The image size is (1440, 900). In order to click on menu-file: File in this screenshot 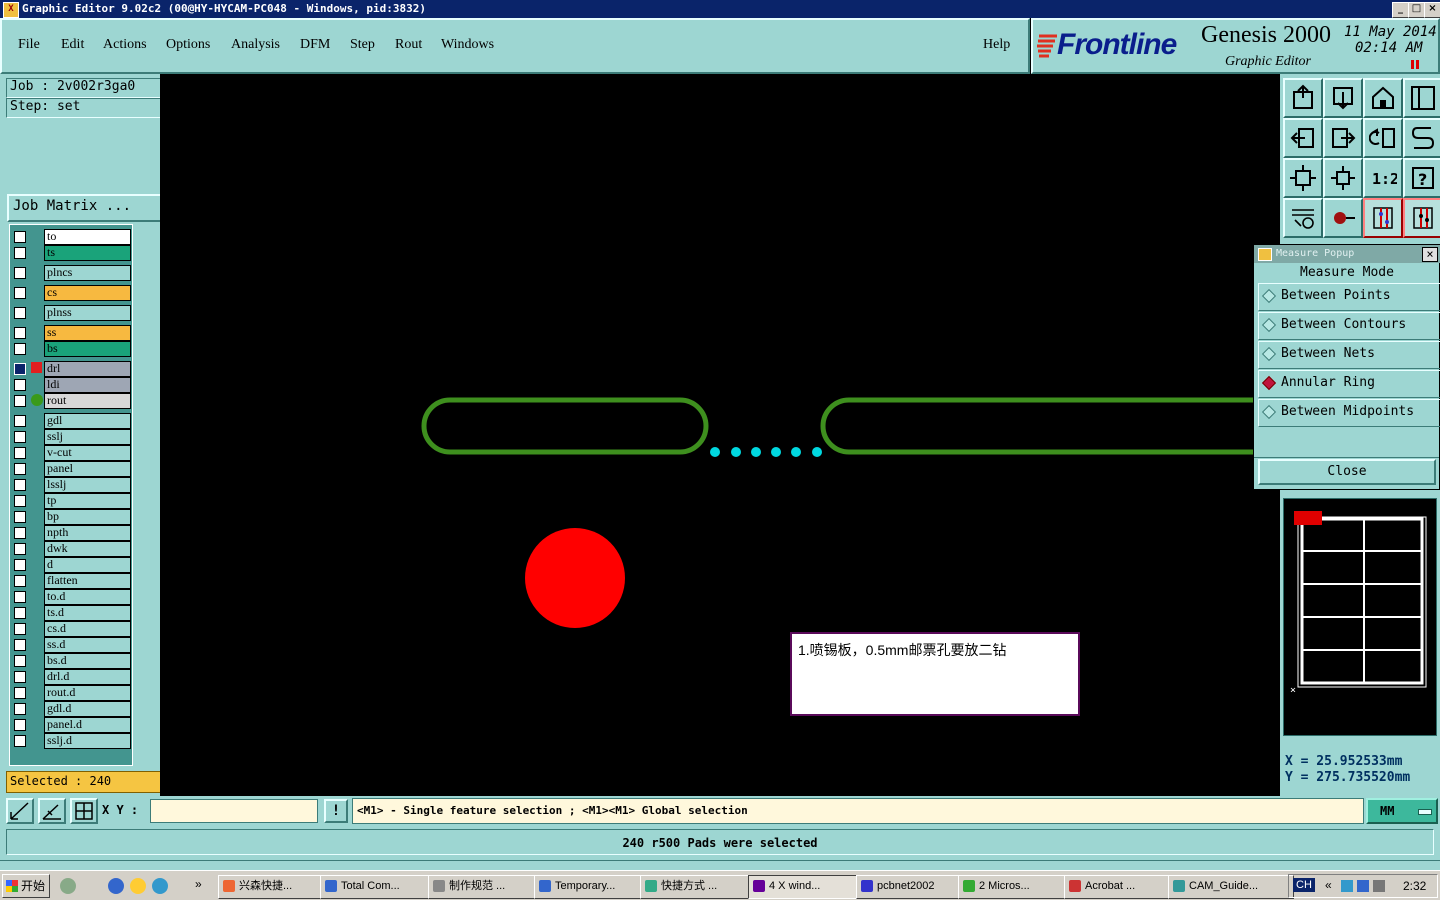, I will do `click(29, 45)`.